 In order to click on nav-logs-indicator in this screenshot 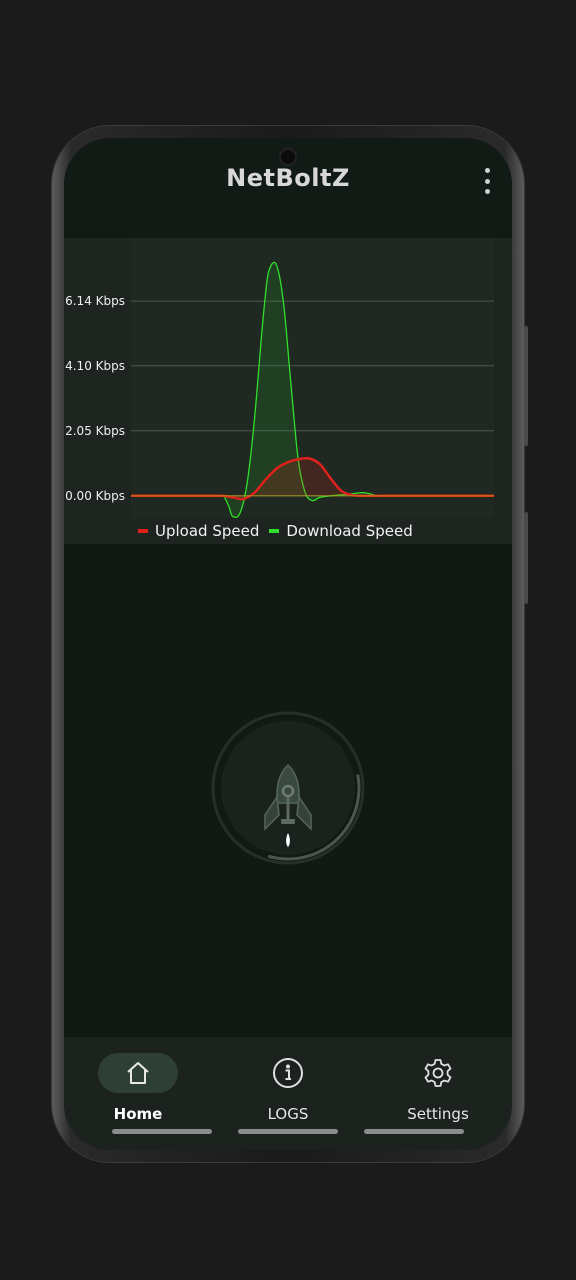, I will do `click(288, 1073)`.